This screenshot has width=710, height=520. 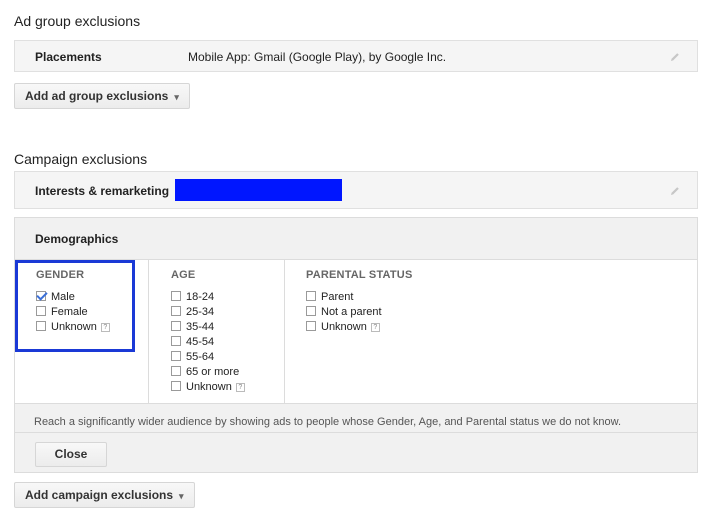 What do you see at coordinates (213, 372) in the screenshot?
I see `option-label: 65 or more` at bounding box center [213, 372].